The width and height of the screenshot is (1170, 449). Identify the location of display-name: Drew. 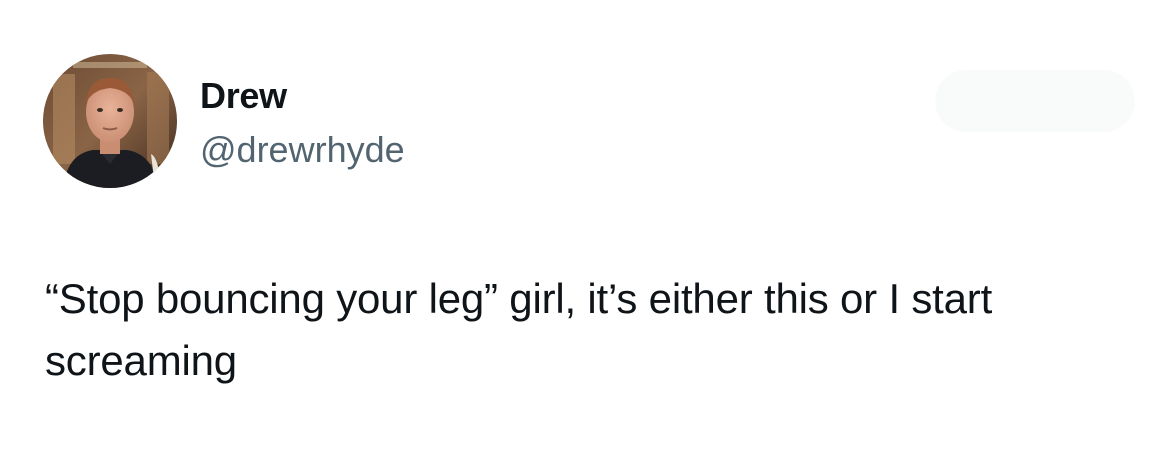
(243, 96).